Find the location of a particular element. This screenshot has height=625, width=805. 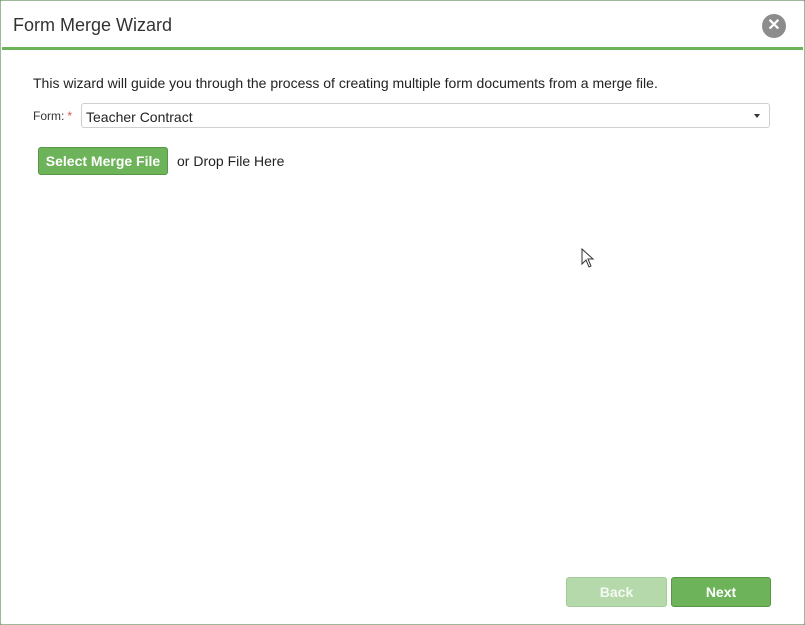

dialog-title: Form Merge Wizard is located at coordinates (93, 25).